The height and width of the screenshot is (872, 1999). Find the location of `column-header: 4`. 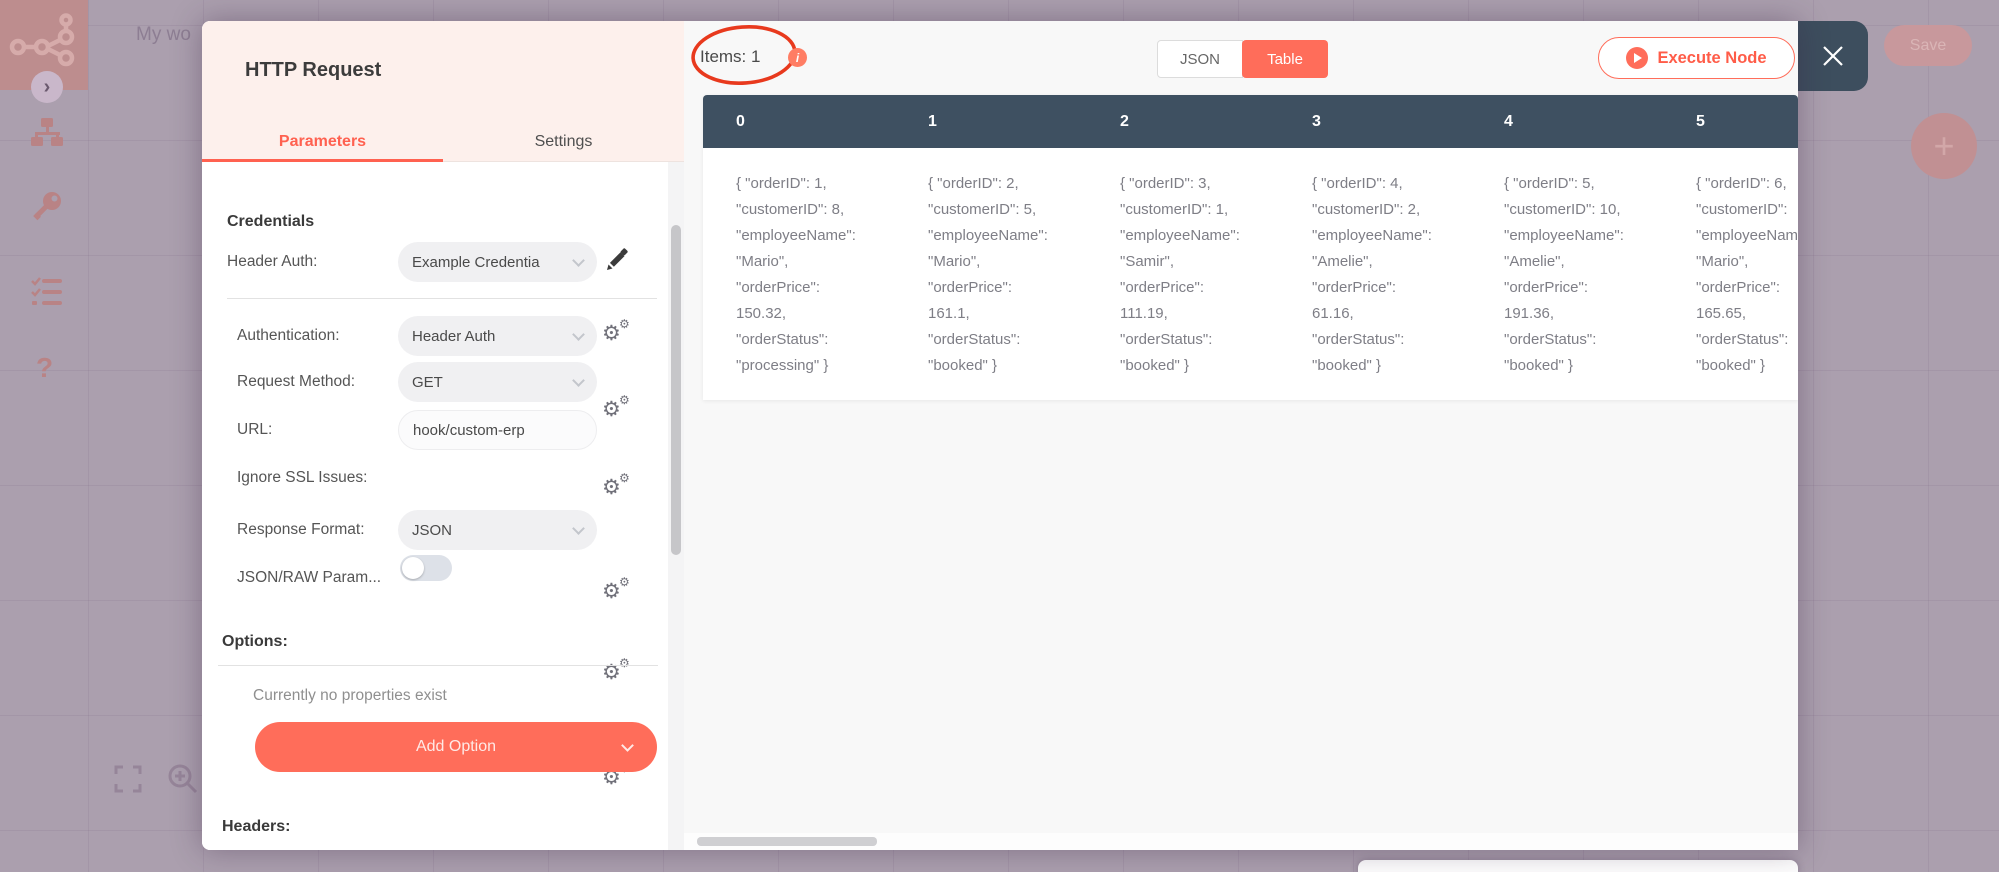

column-header: 4 is located at coordinates (1508, 121).